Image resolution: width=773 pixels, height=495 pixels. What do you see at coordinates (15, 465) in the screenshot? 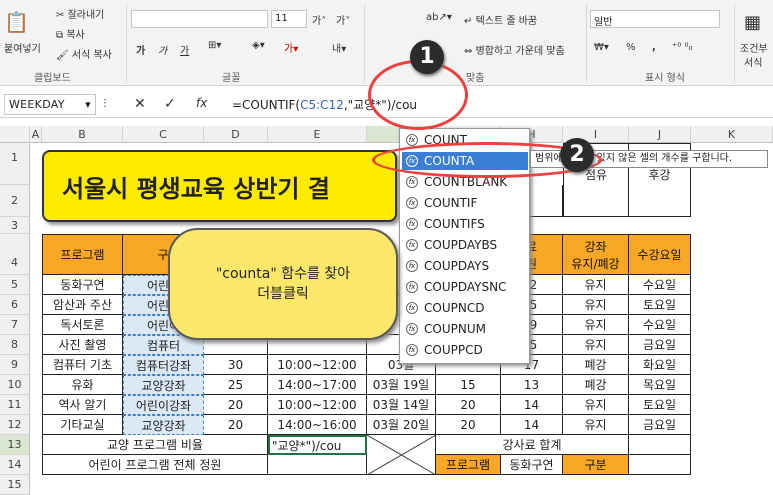
I see `row-header-14: 14` at bounding box center [15, 465].